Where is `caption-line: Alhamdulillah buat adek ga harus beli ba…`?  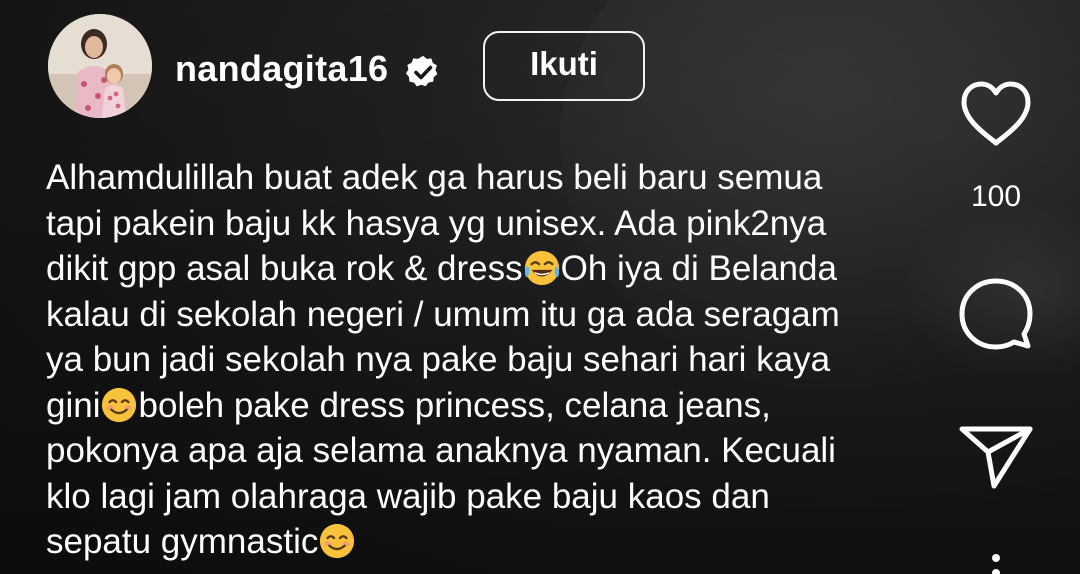
caption-line: Alhamdulillah buat adek ga harus beli ba… is located at coordinates (434, 177).